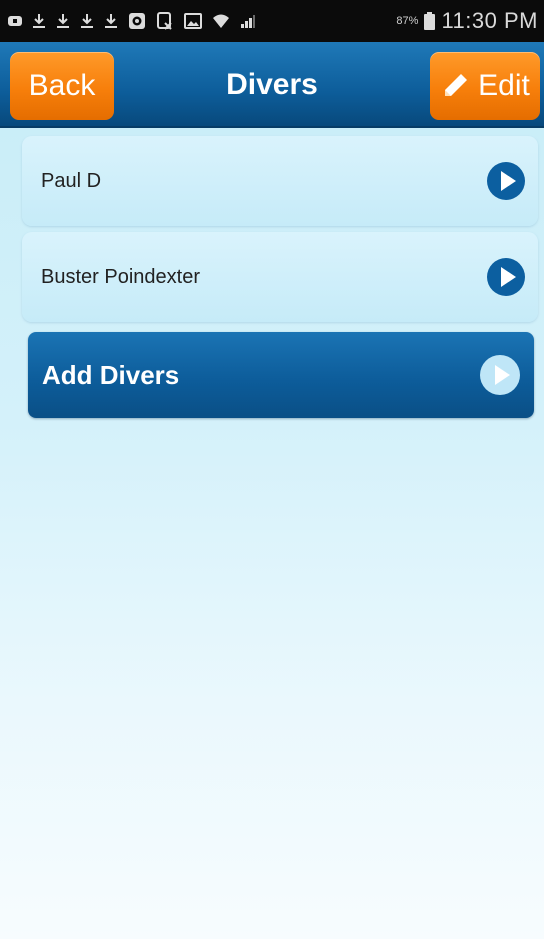  What do you see at coordinates (248, 21) in the screenshot?
I see `signal-icon` at bounding box center [248, 21].